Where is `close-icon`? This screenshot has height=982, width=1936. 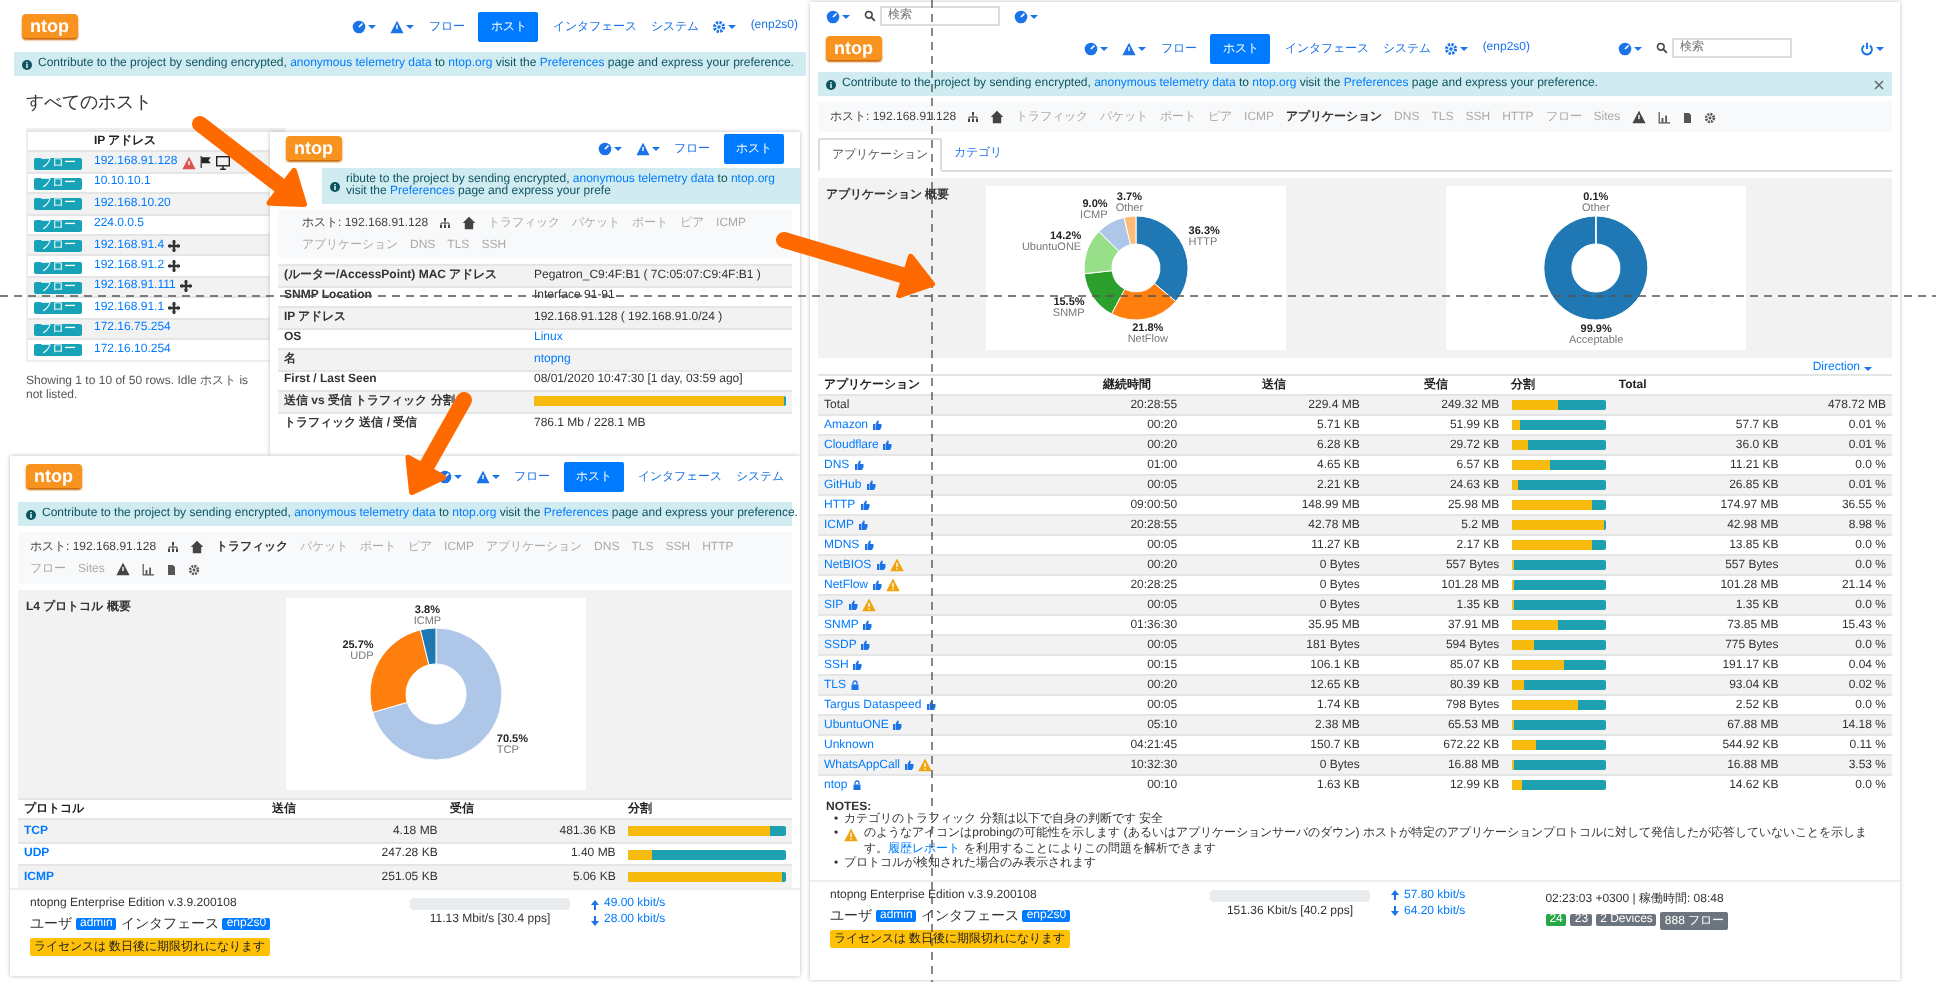
close-icon is located at coordinates (1879, 84).